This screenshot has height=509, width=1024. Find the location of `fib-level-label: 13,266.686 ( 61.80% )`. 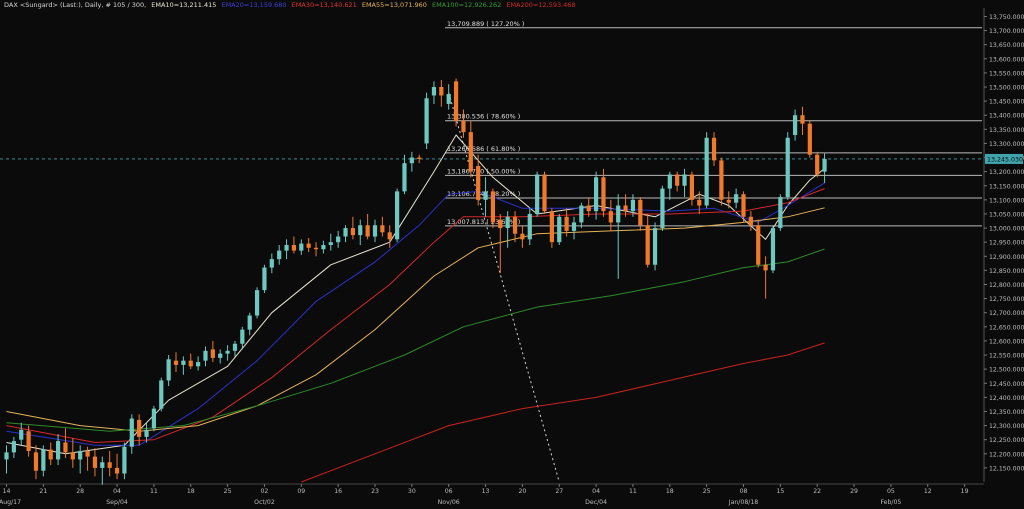

fib-level-label: 13,266.686 ( 61.80% ) is located at coordinates (483, 149).